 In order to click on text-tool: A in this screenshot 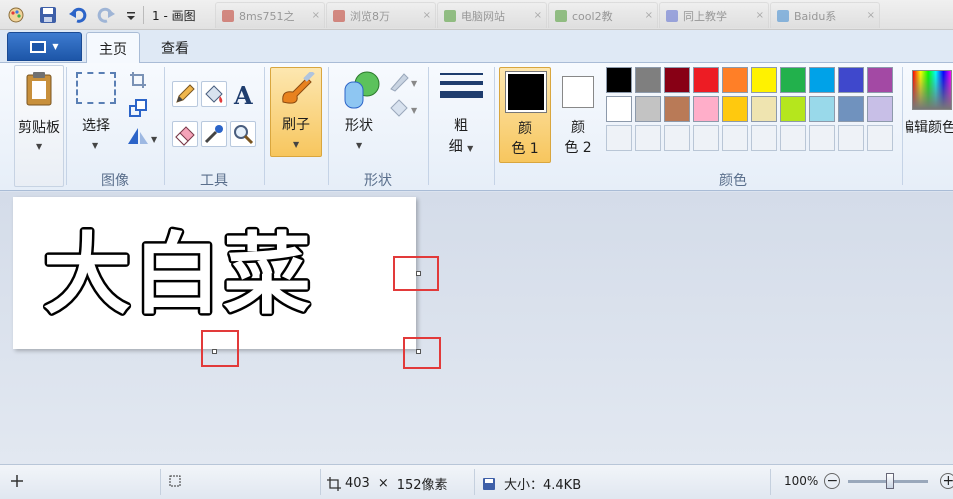, I will do `click(243, 95)`.